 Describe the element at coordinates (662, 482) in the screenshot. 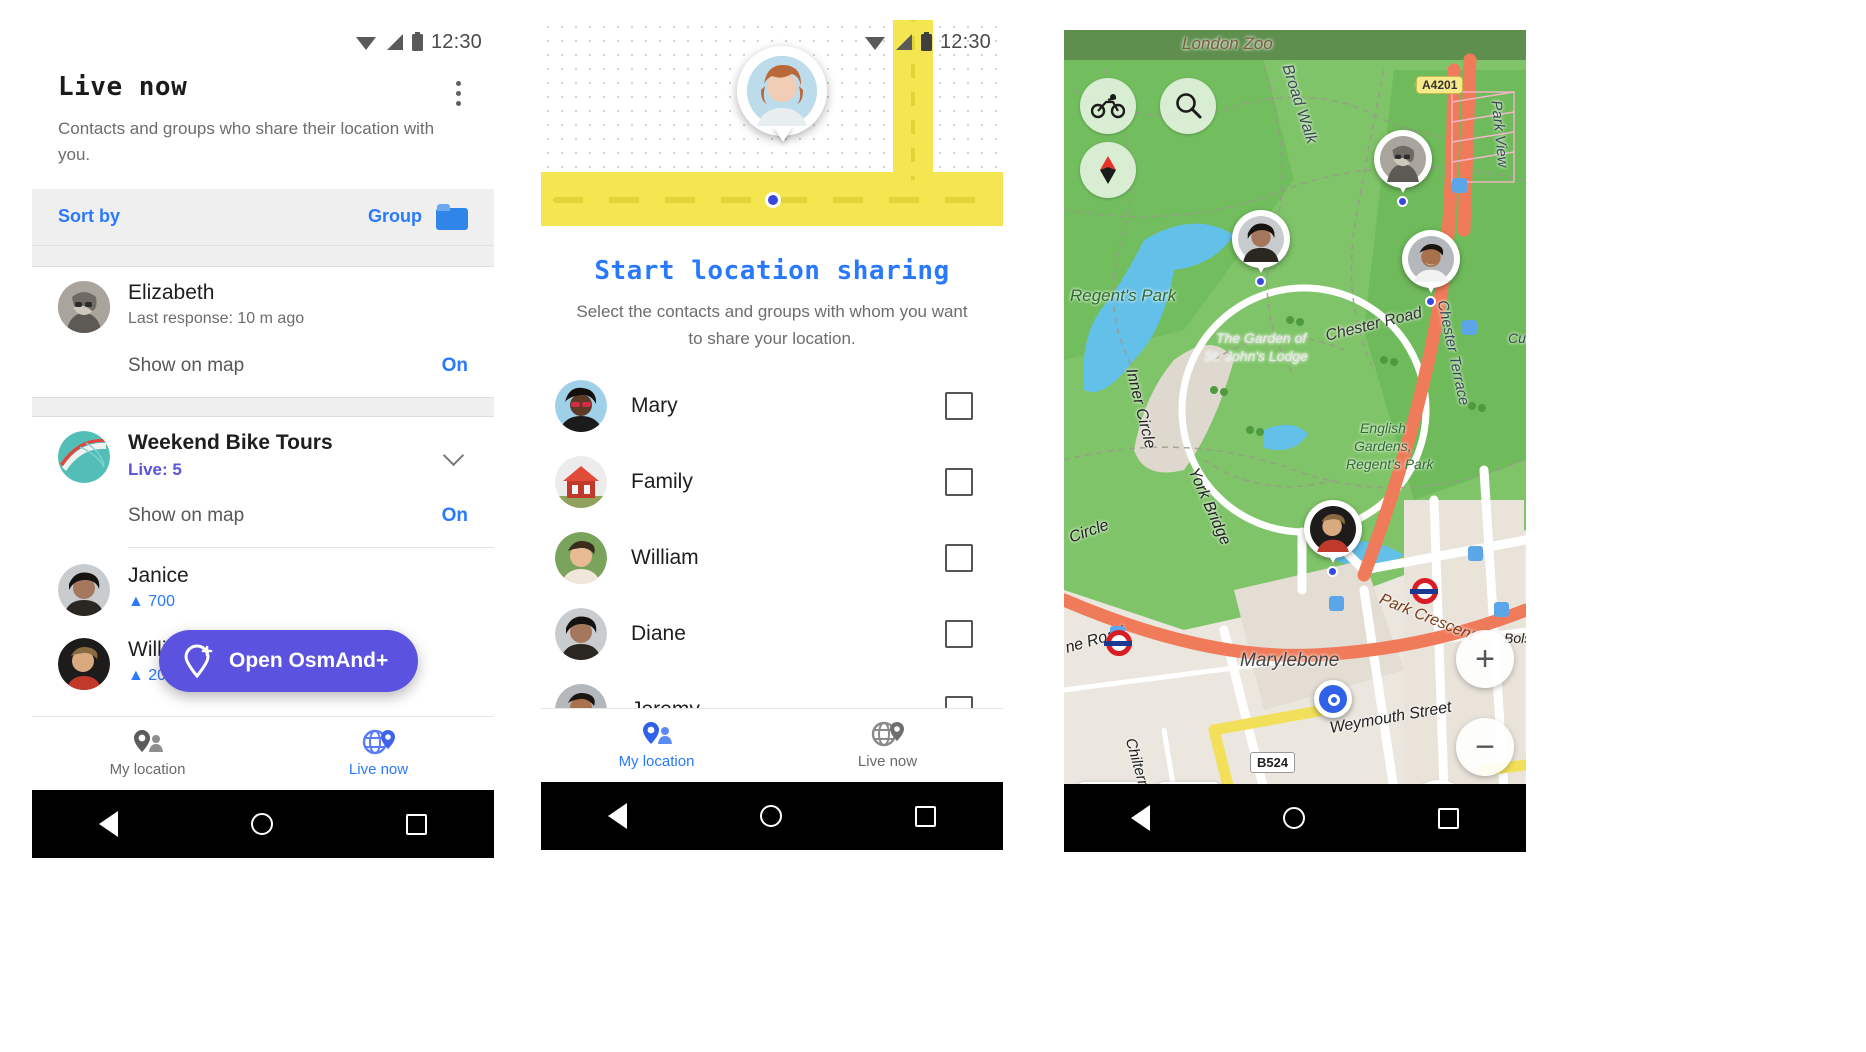

I see `contact-name: Family` at that location.